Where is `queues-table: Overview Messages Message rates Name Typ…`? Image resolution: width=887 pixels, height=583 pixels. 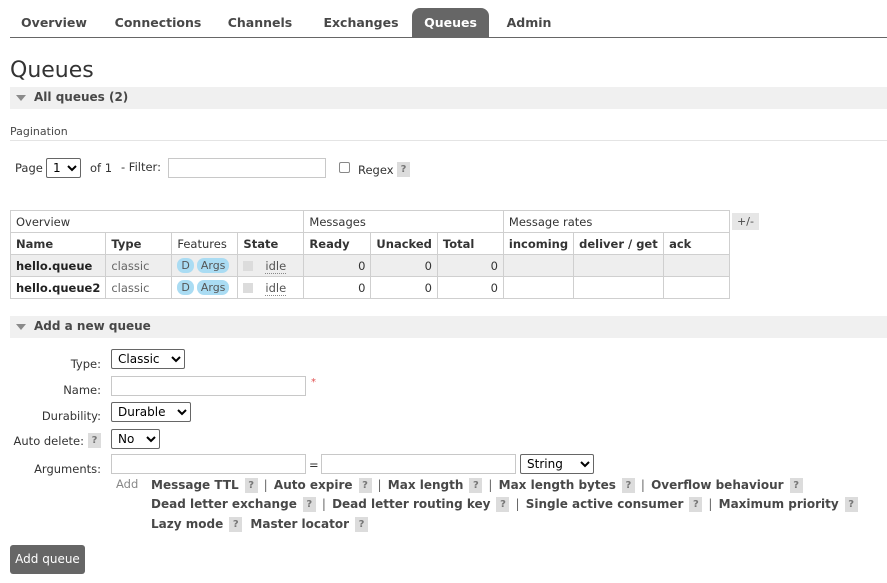 queues-table: Overview Messages Message rates Name Typ… is located at coordinates (370, 254).